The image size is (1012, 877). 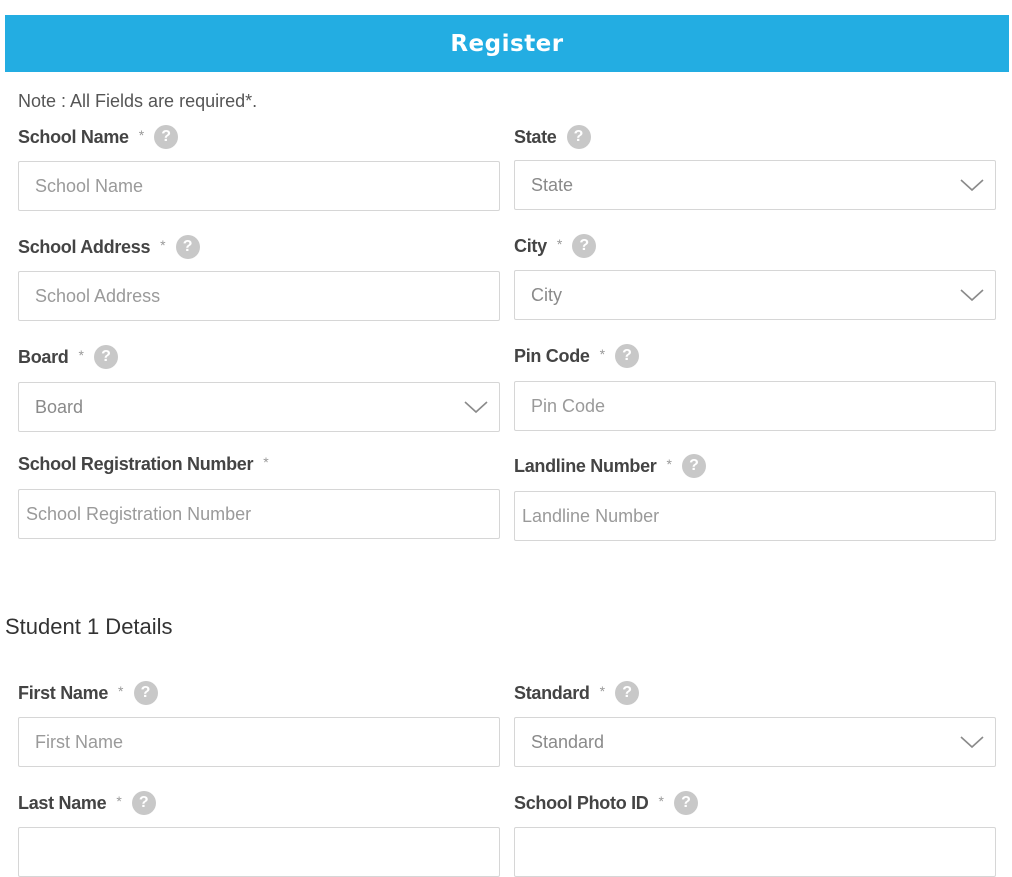 What do you see at coordinates (755, 185) in the screenshot?
I see `state-select: State` at bounding box center [755, 185].